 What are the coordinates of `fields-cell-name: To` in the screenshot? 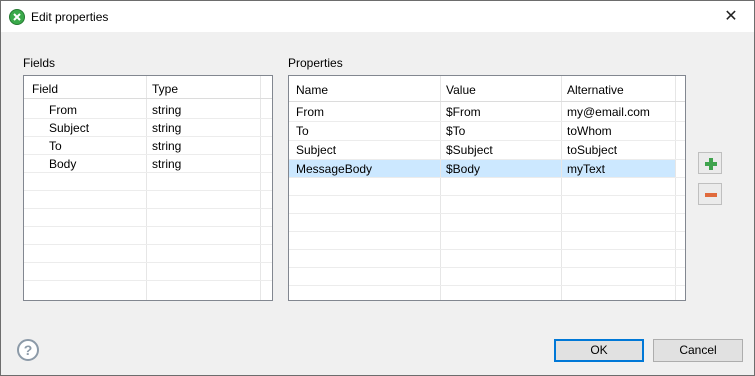 It's located at (55, 146).